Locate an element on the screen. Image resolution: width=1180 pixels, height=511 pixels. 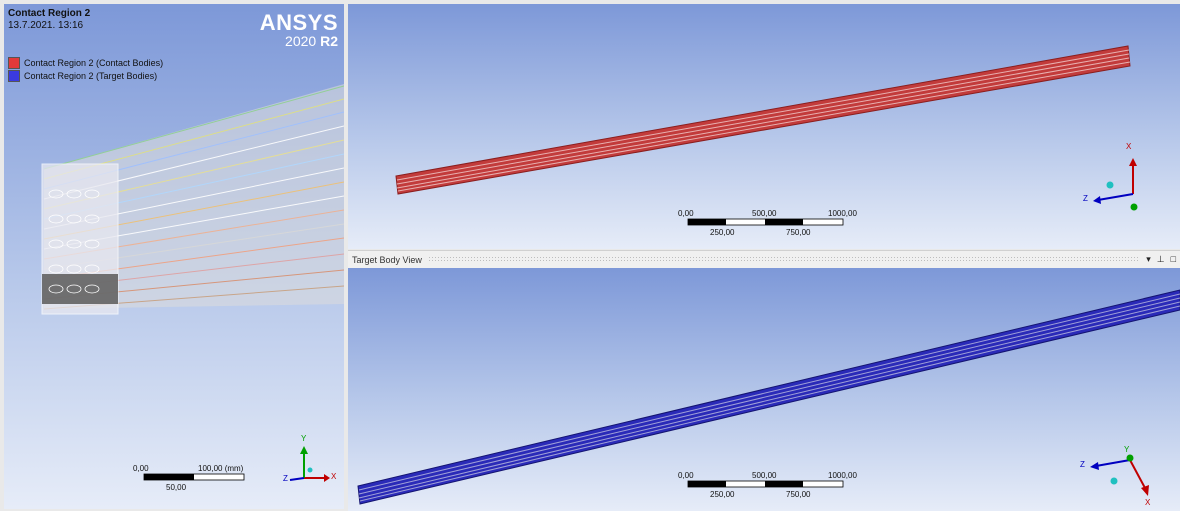
drag-grip is located at coordinates (784, 259).